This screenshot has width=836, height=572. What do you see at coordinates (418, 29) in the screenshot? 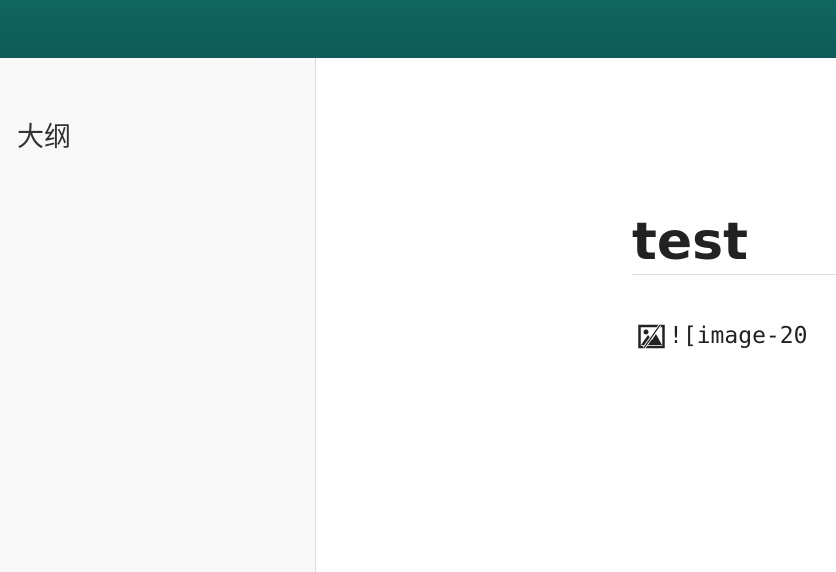
I see `top-bar` at bounding box center [418, 29].